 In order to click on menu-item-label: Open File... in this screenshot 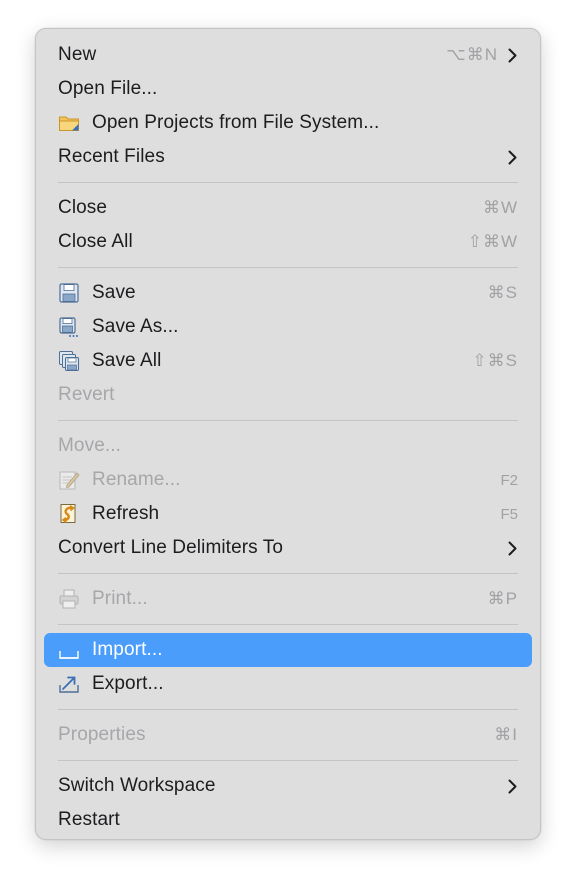, I will do `click(108, 88)`.